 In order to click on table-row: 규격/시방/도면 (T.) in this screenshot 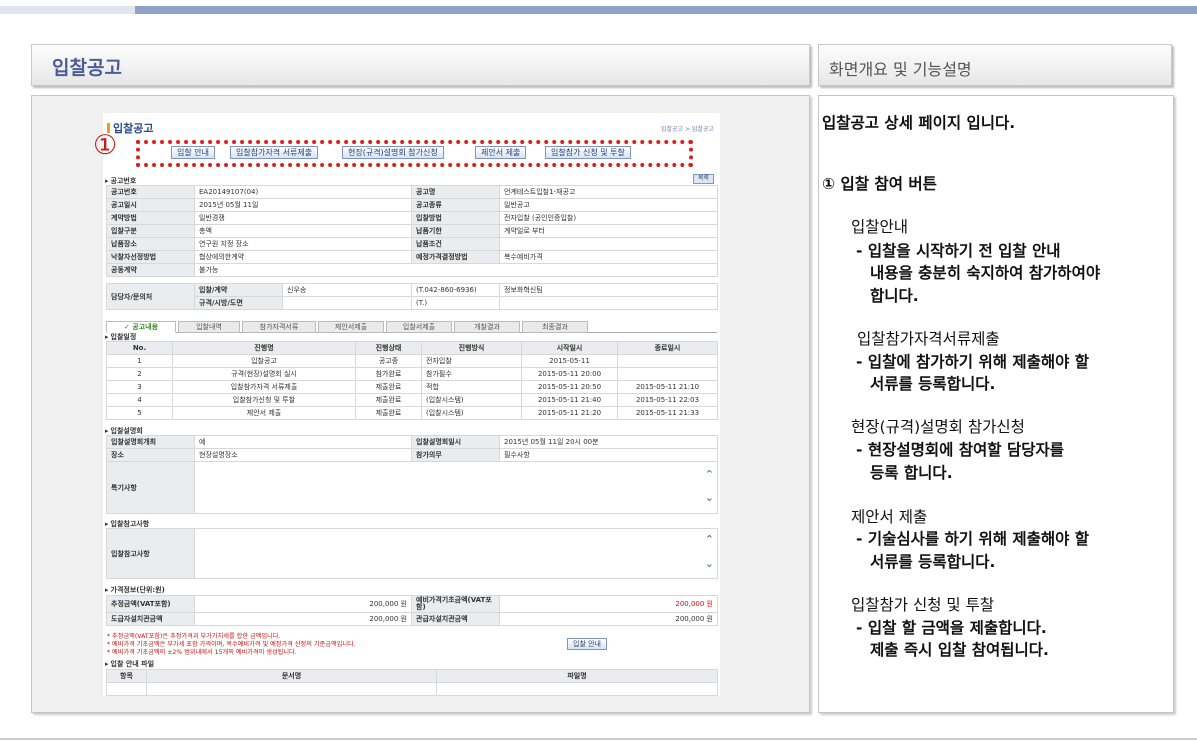, I will do `click(412, 303)`.